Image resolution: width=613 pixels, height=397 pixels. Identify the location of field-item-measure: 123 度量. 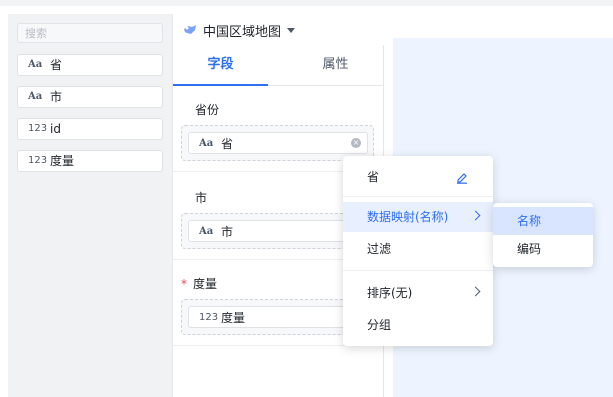
(90, 161).